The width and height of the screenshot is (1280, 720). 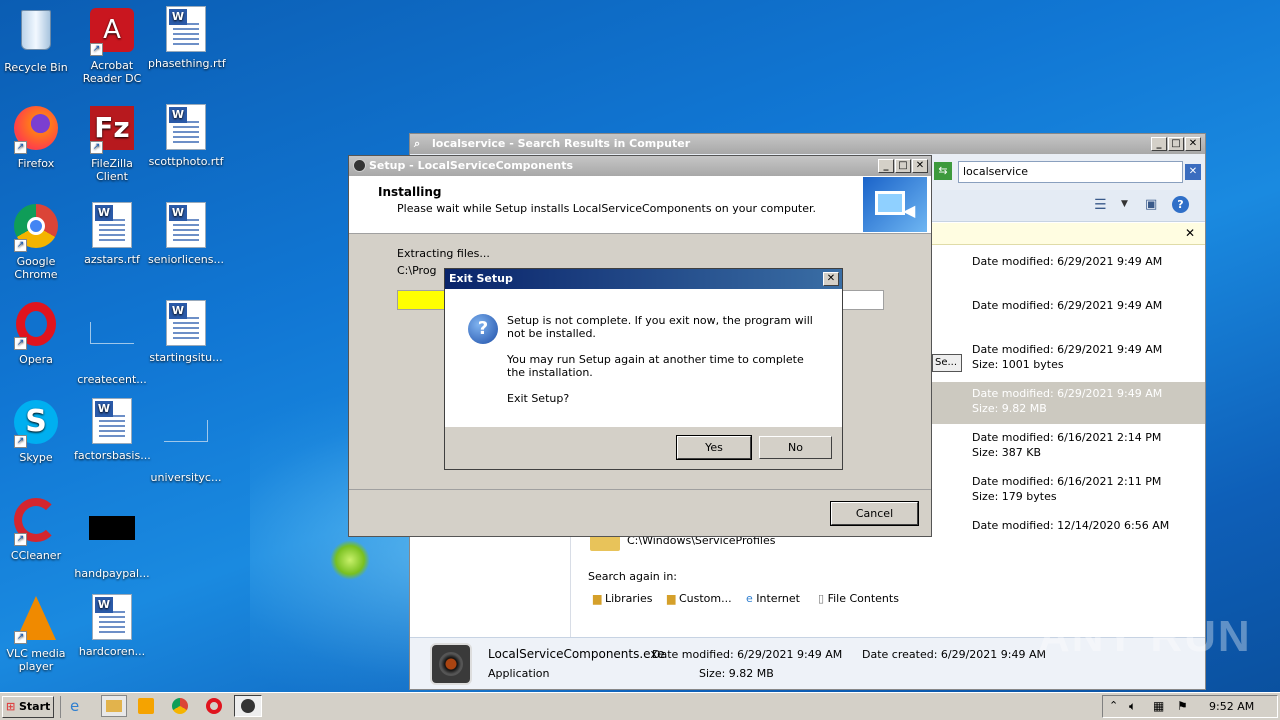 What do you see at coordinates (1158, 706) in the screenshot?
I see `network-icon: ▦` at bounding box center [1158, 706].